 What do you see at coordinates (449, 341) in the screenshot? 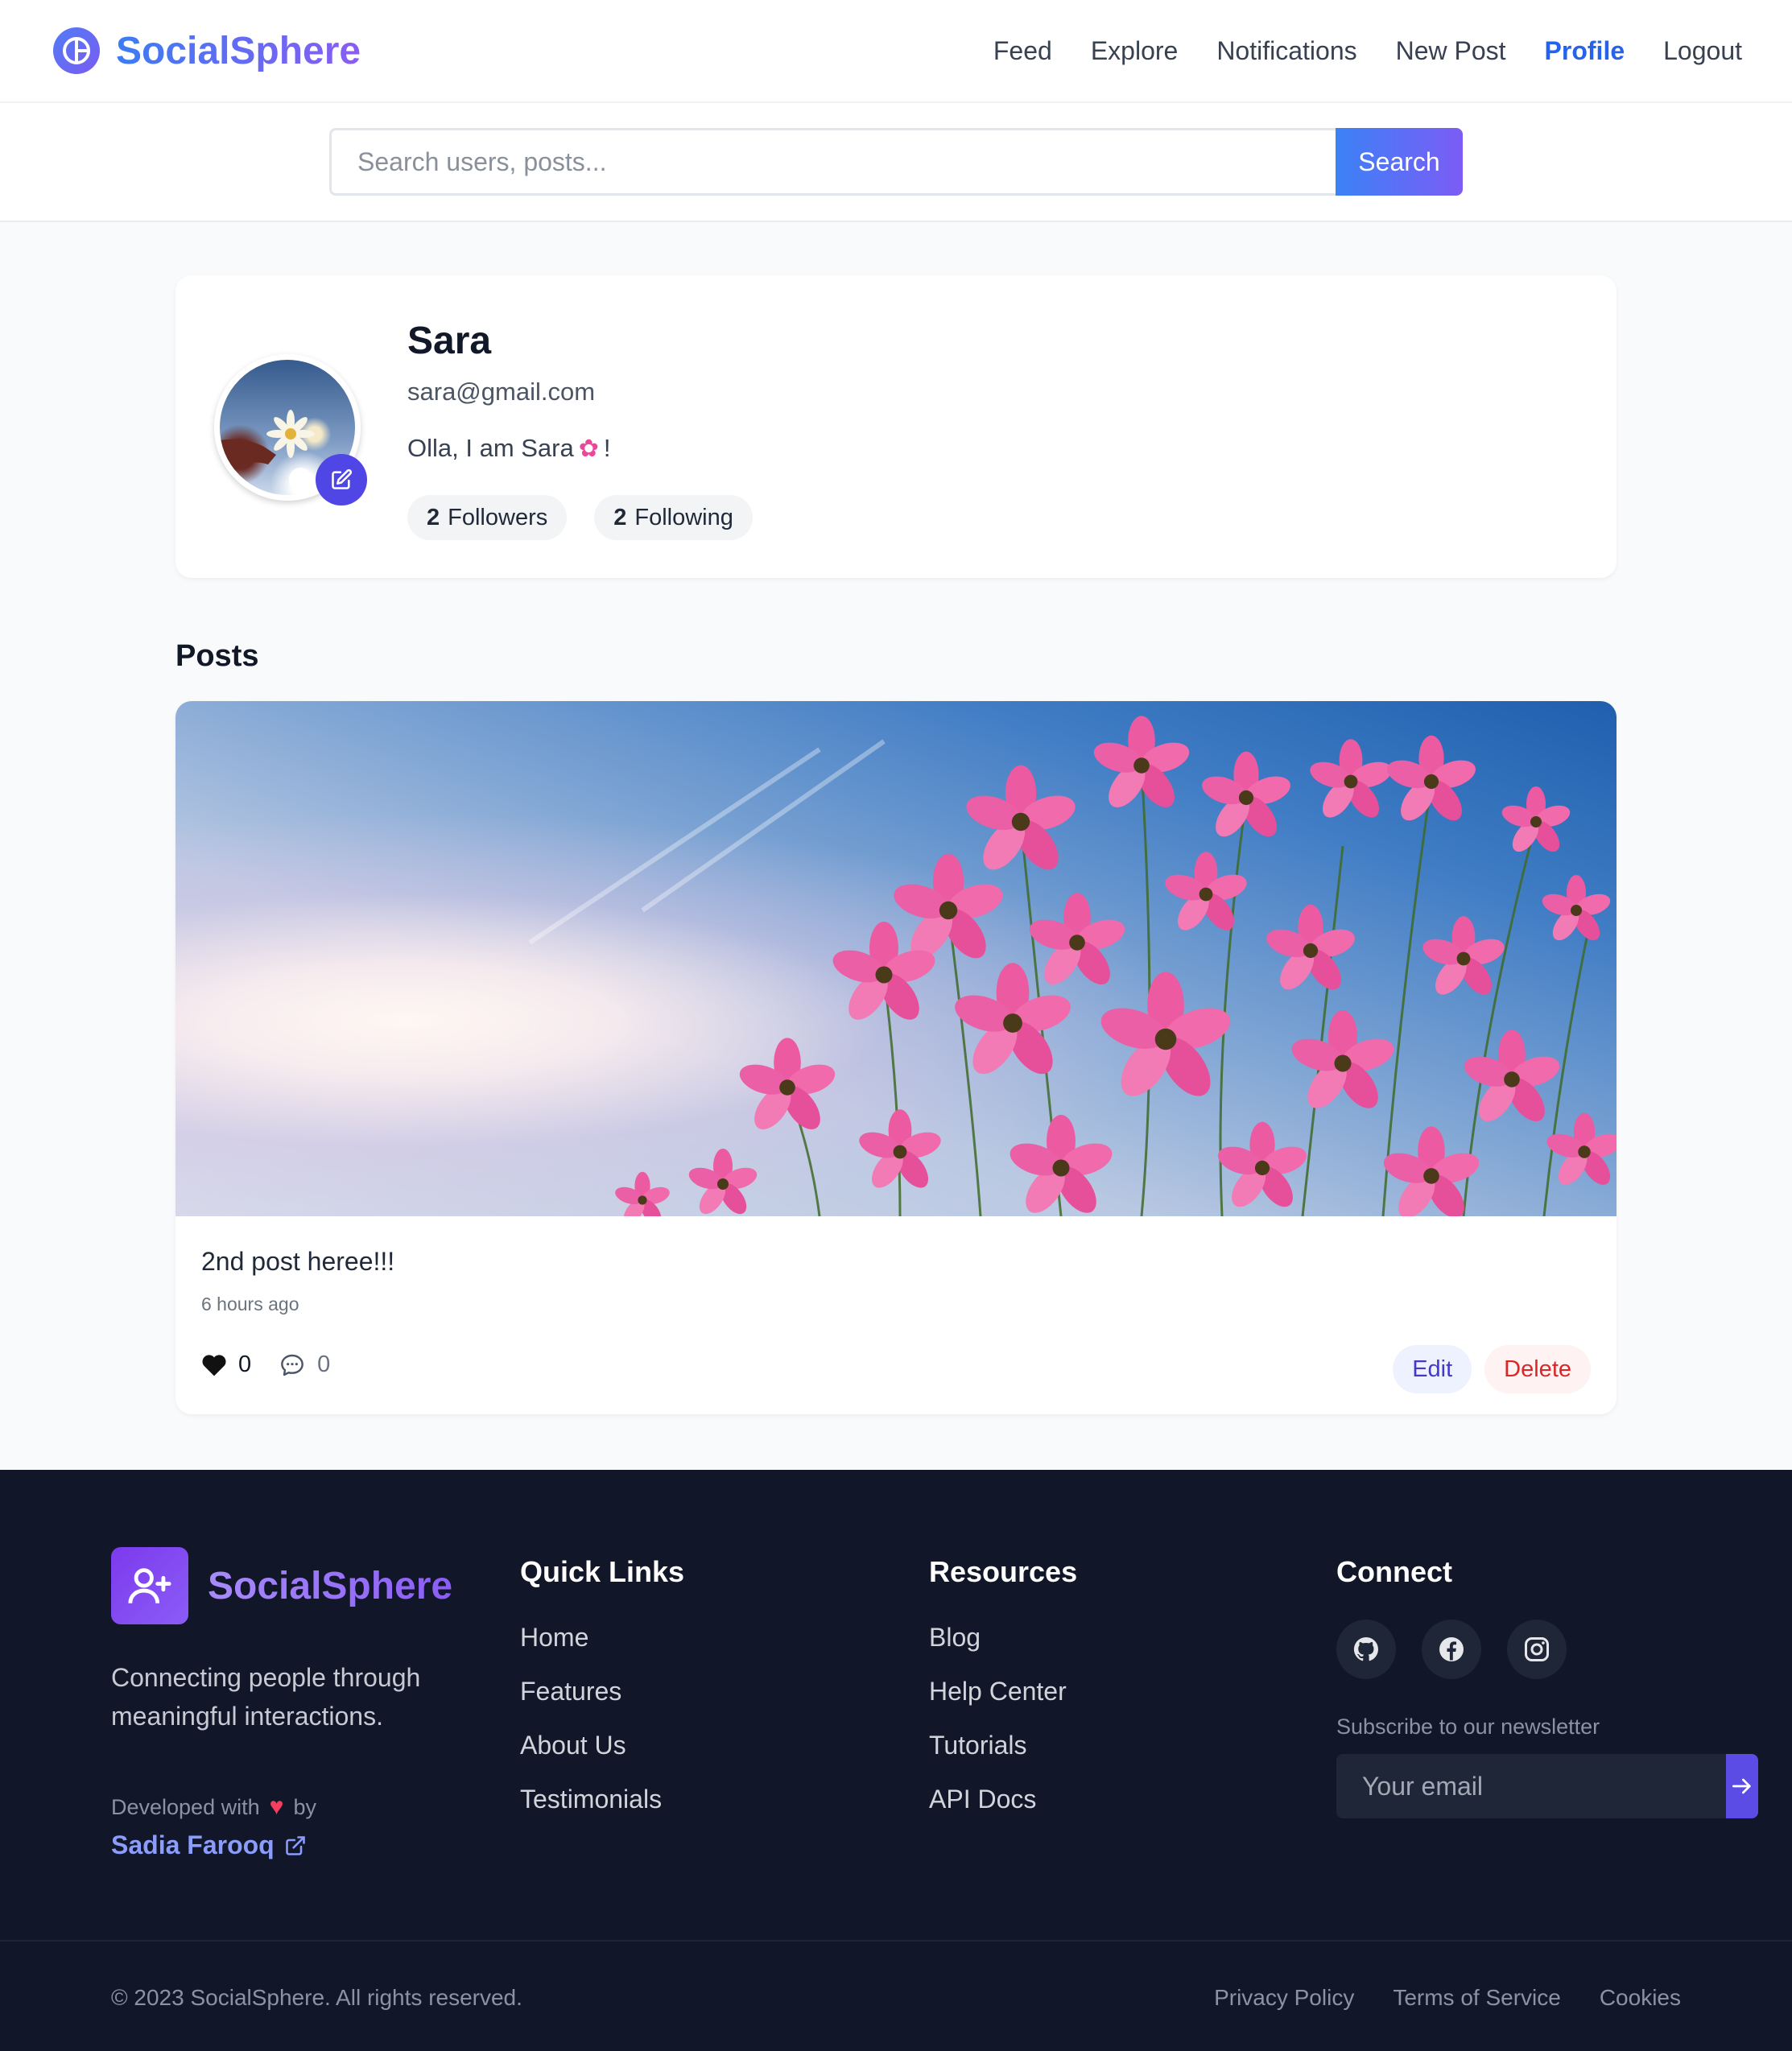
I see `profile-name: Sara` at bounding box center [449, 341].